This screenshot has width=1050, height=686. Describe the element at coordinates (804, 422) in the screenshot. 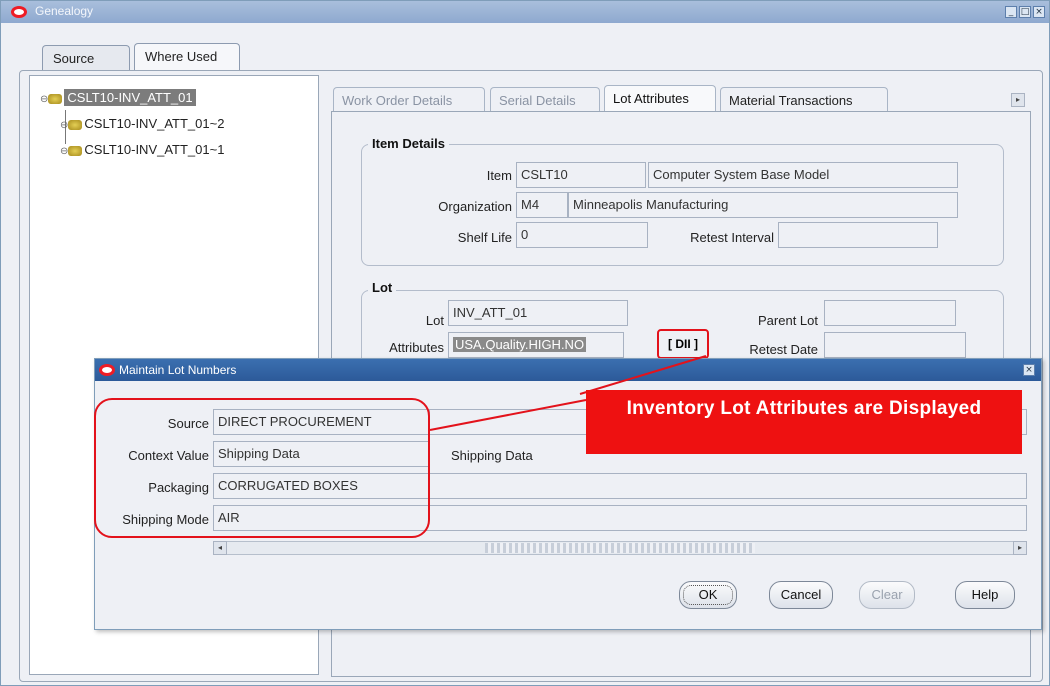

I see `annotation-callout: Inventory Lot Attributes are Displayed` at that location.